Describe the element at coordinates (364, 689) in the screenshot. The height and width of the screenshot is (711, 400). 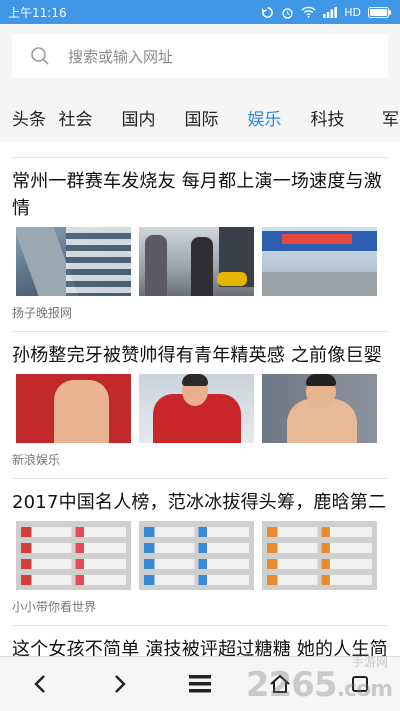
I see `watermark-suffix: .com` at that location.